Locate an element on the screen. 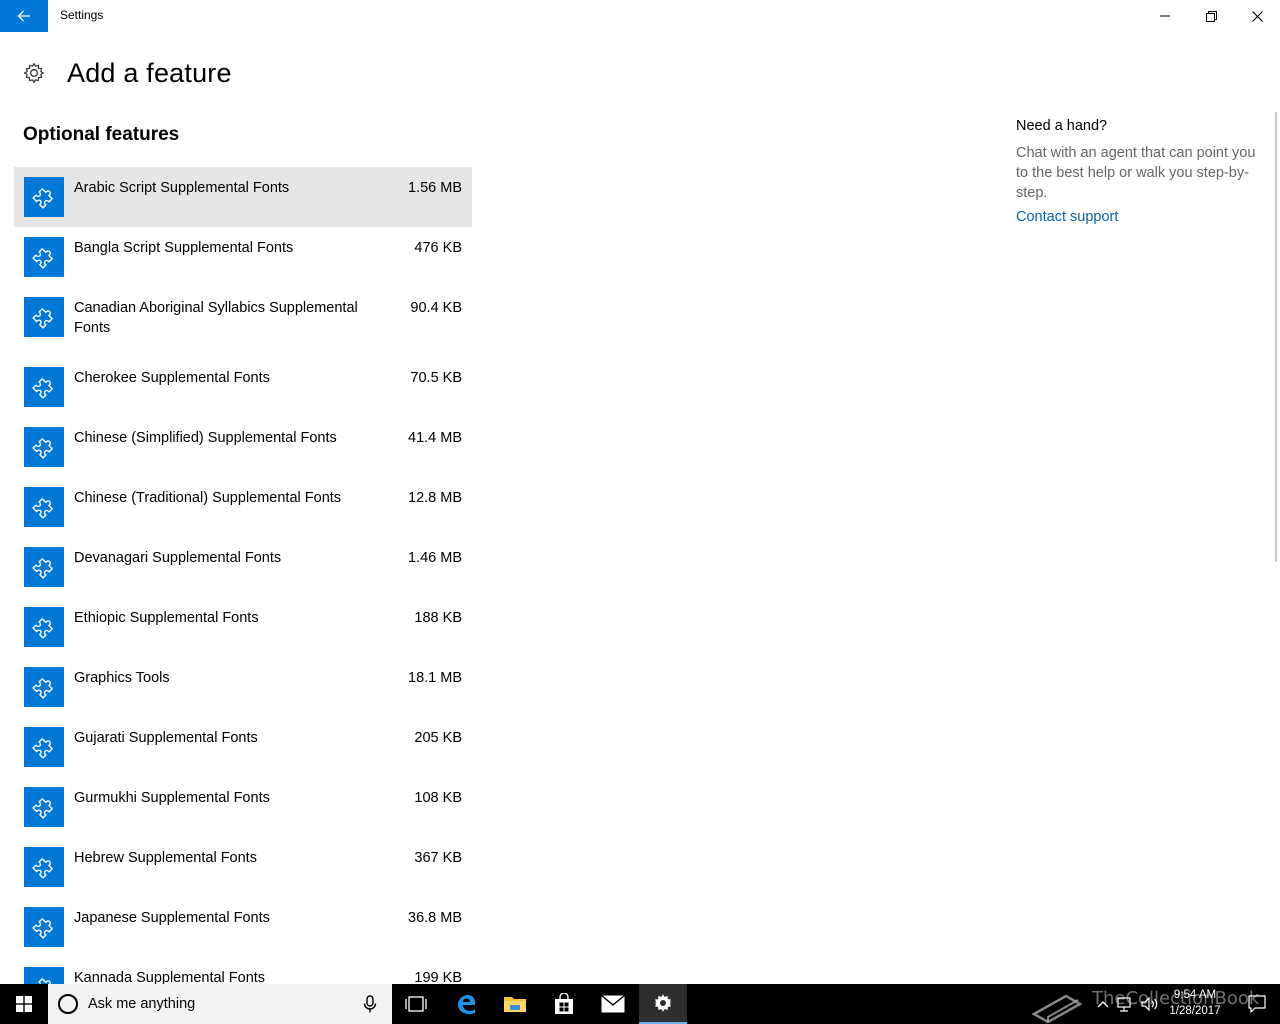 Image resolution: width=1280 pixels, height=1024 pixels. mail-icon is located at coordinates (613, 1004).